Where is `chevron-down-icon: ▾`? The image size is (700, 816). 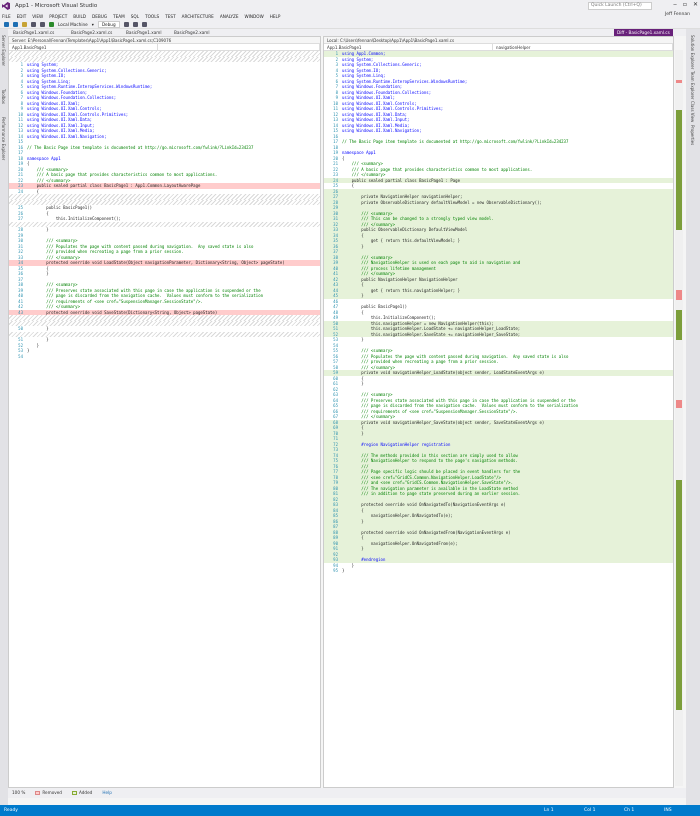 chevron-down-icon: ▾ is located at coordinates (93, 24).